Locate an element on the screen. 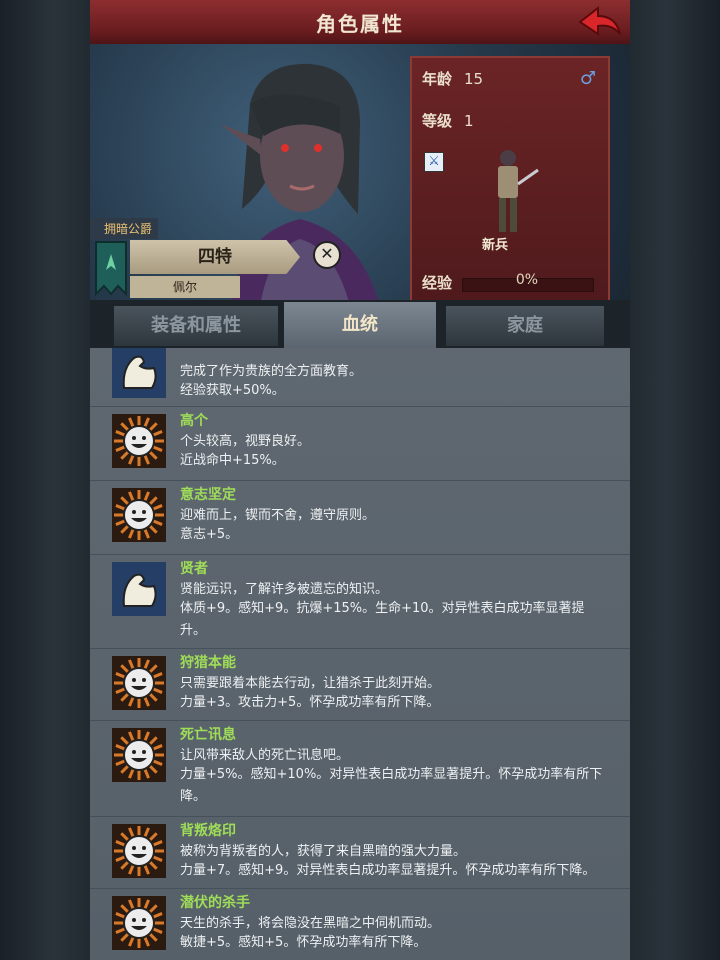  tab-equipment-attributes: 装备和属性 is located at coordinates (196, 326).